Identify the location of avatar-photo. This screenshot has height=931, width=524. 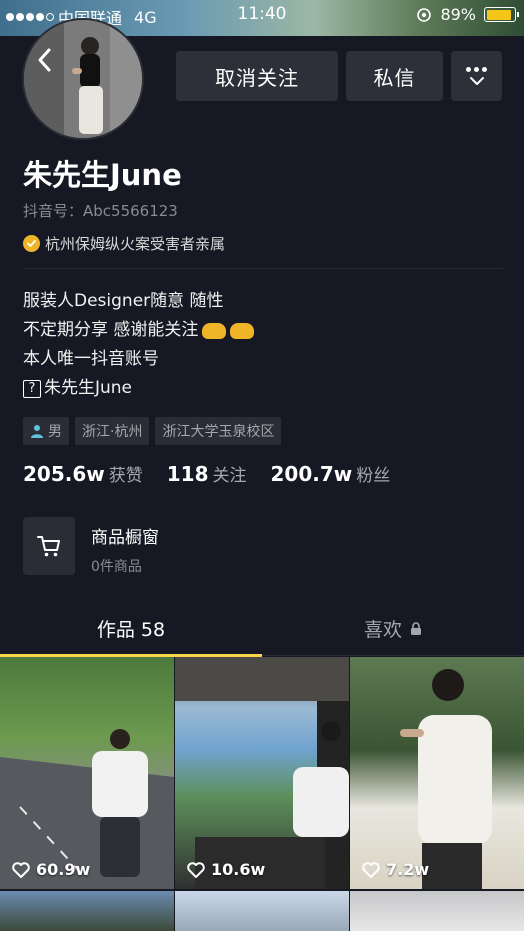
(83, 79).